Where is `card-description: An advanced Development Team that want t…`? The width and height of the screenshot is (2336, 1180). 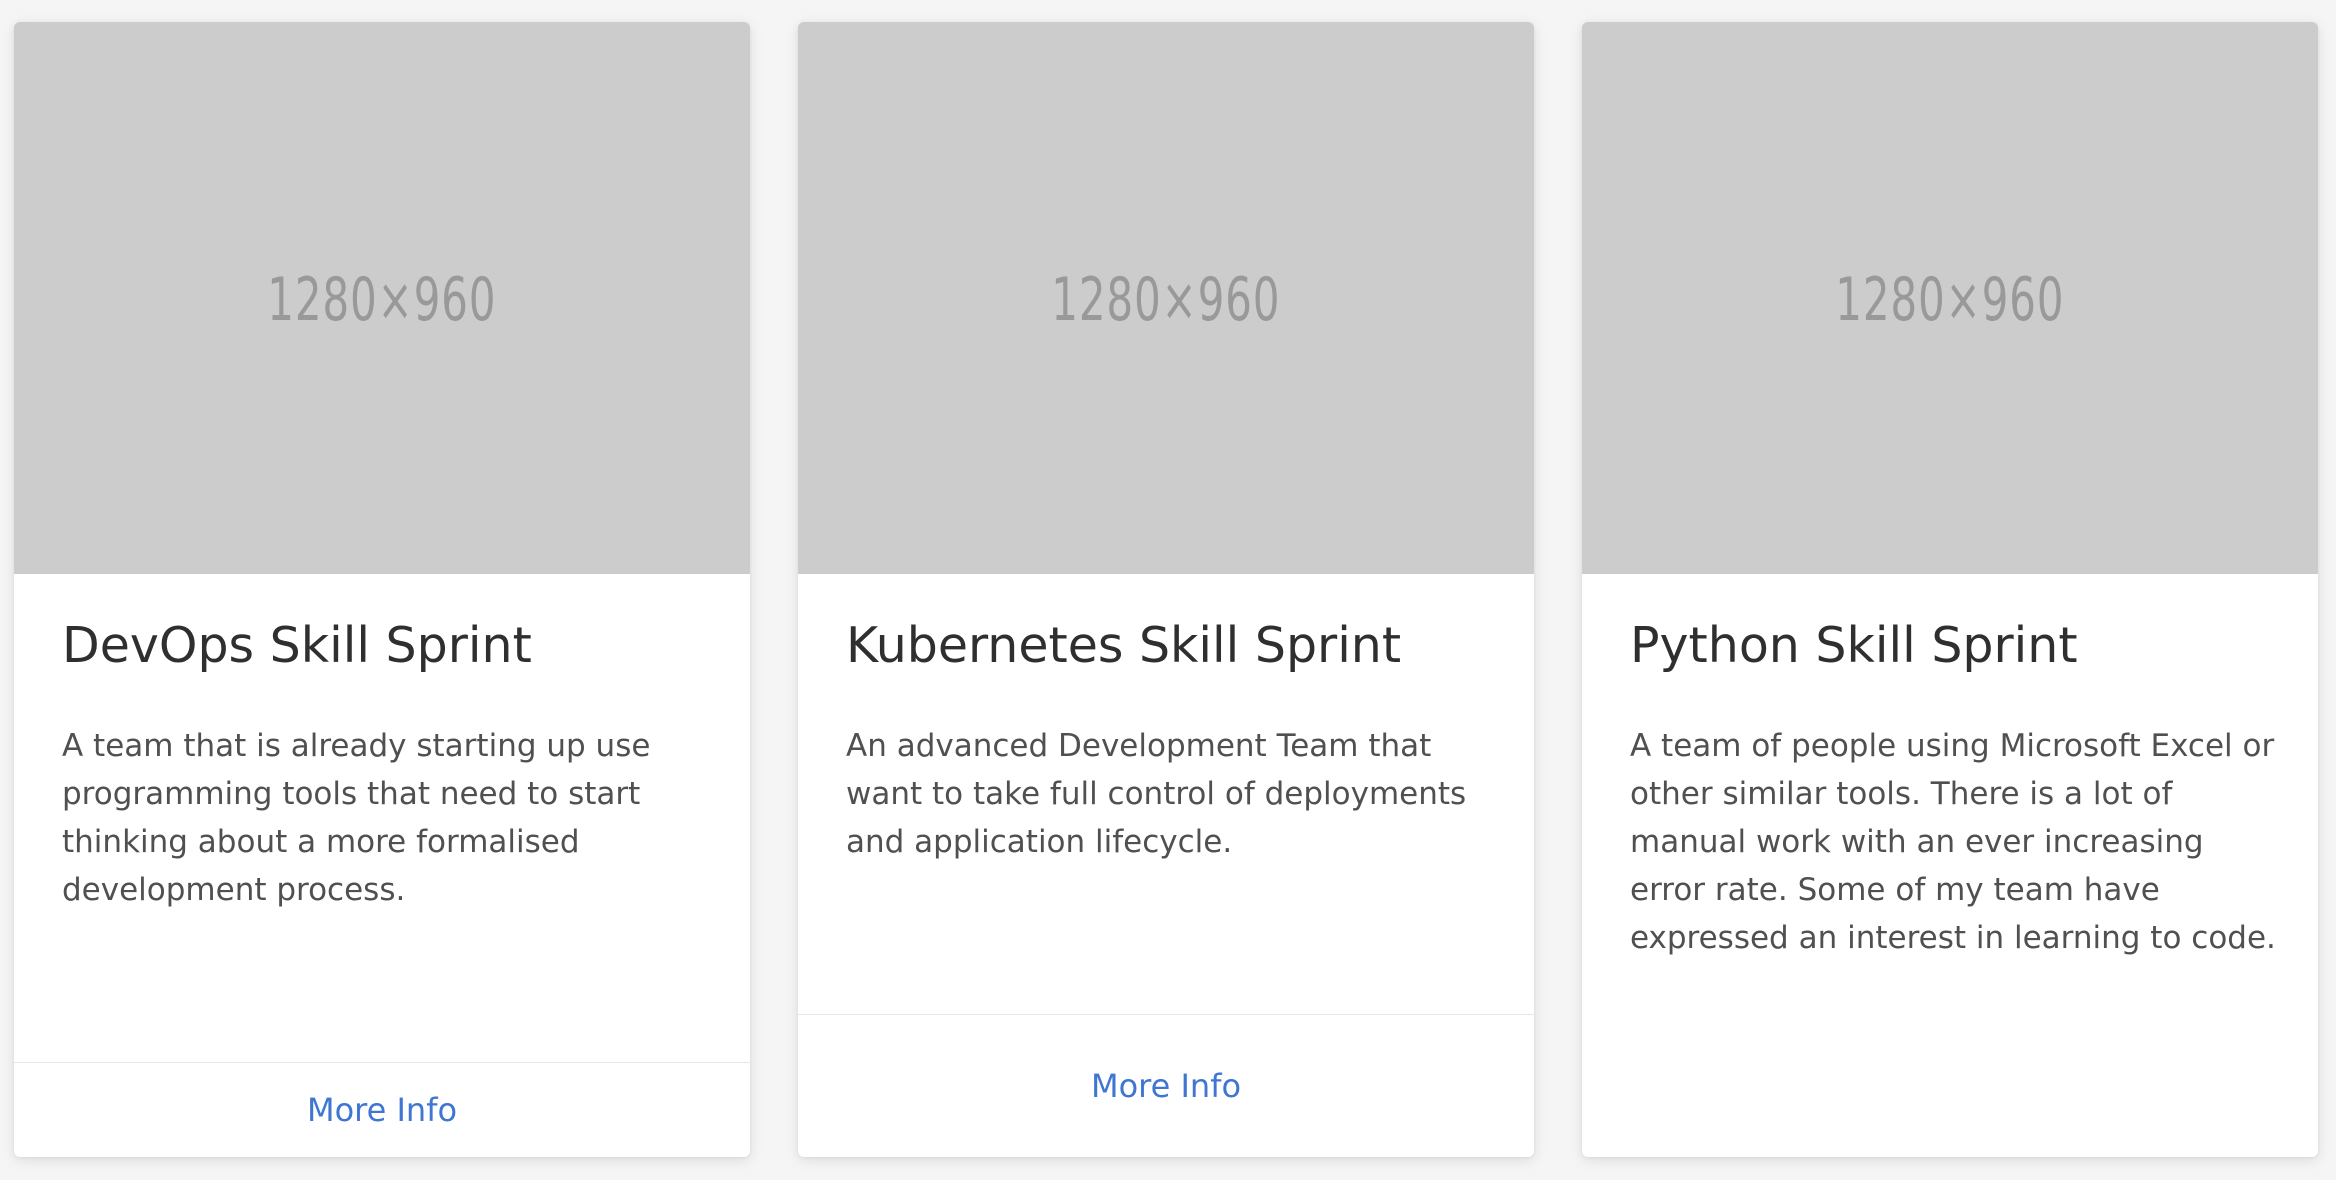 card-description: An advanced Development Team that want t… is located at coordinates (1156, 794).